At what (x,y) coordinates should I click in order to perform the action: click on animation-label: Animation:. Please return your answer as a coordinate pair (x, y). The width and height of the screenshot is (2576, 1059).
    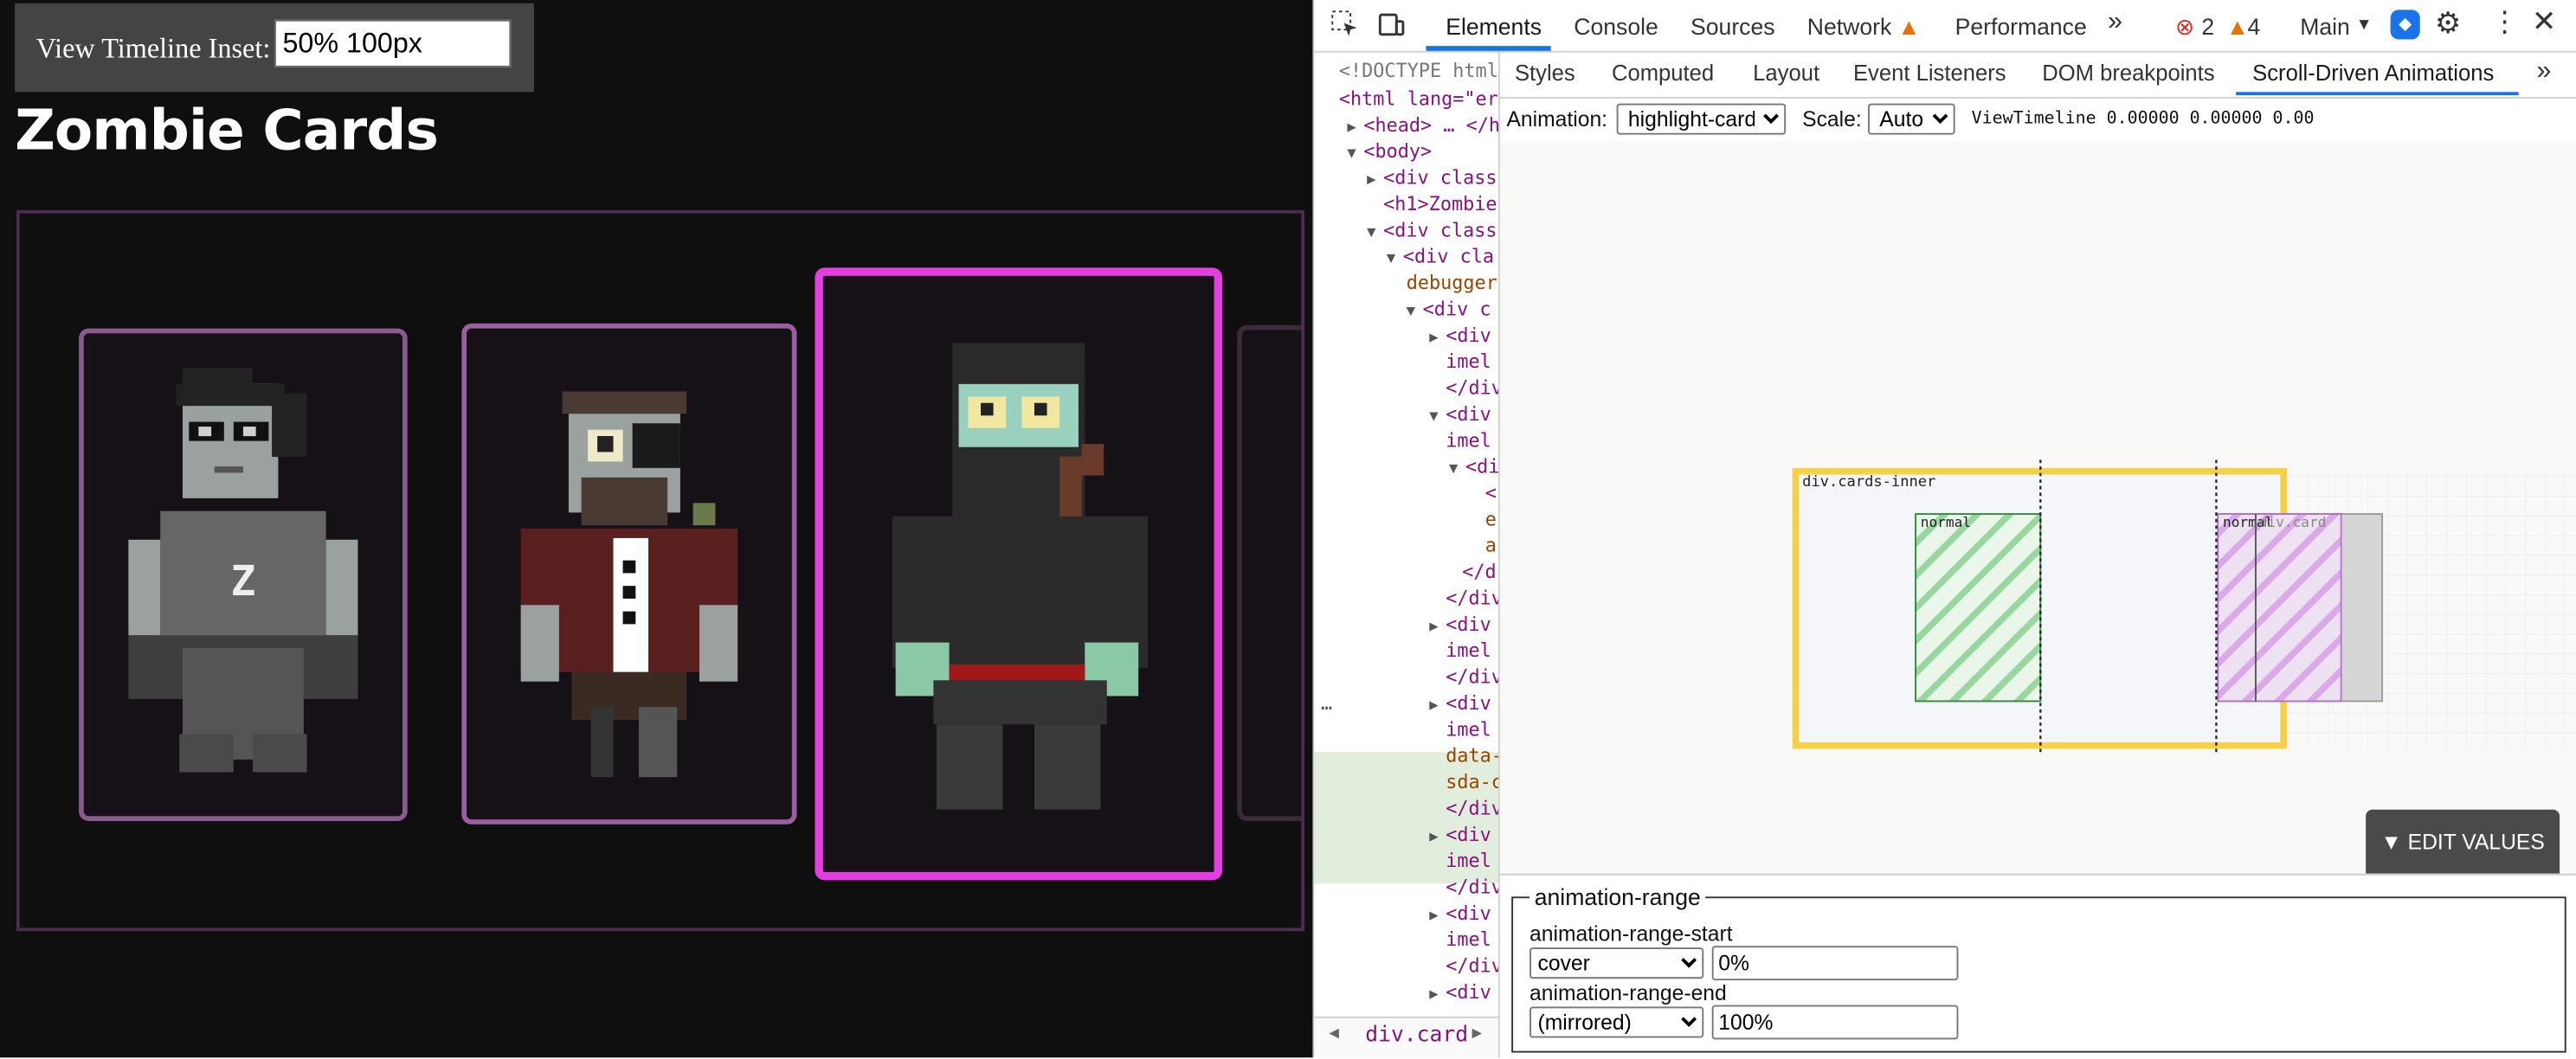
    Looking at the image, I should click on (1557, 119).